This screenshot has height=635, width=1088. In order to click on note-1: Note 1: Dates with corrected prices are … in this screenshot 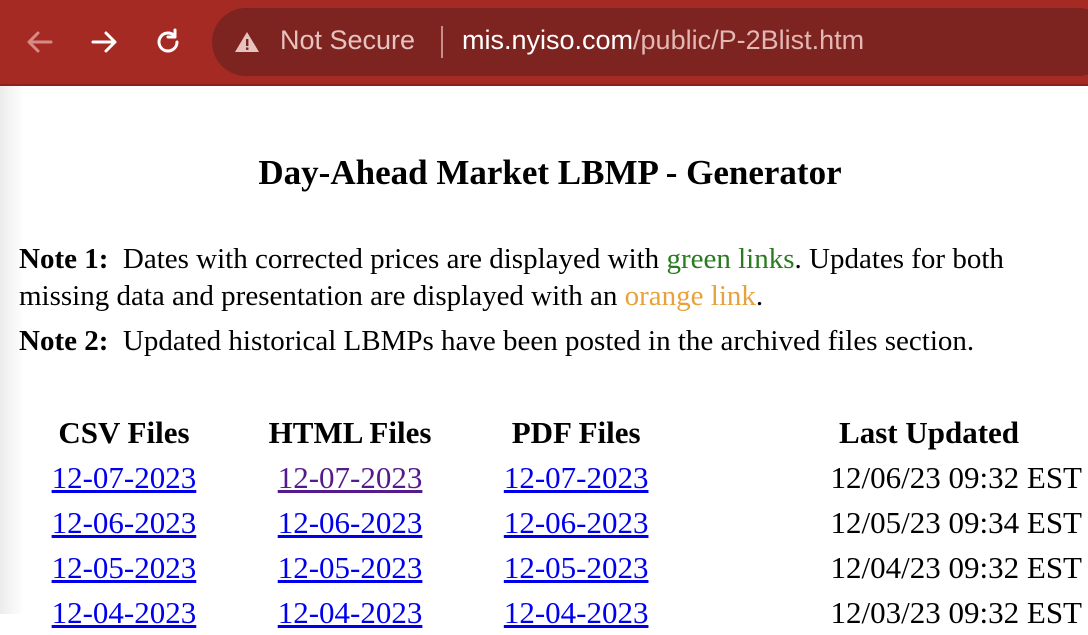, I will do `click(549, 278)`.